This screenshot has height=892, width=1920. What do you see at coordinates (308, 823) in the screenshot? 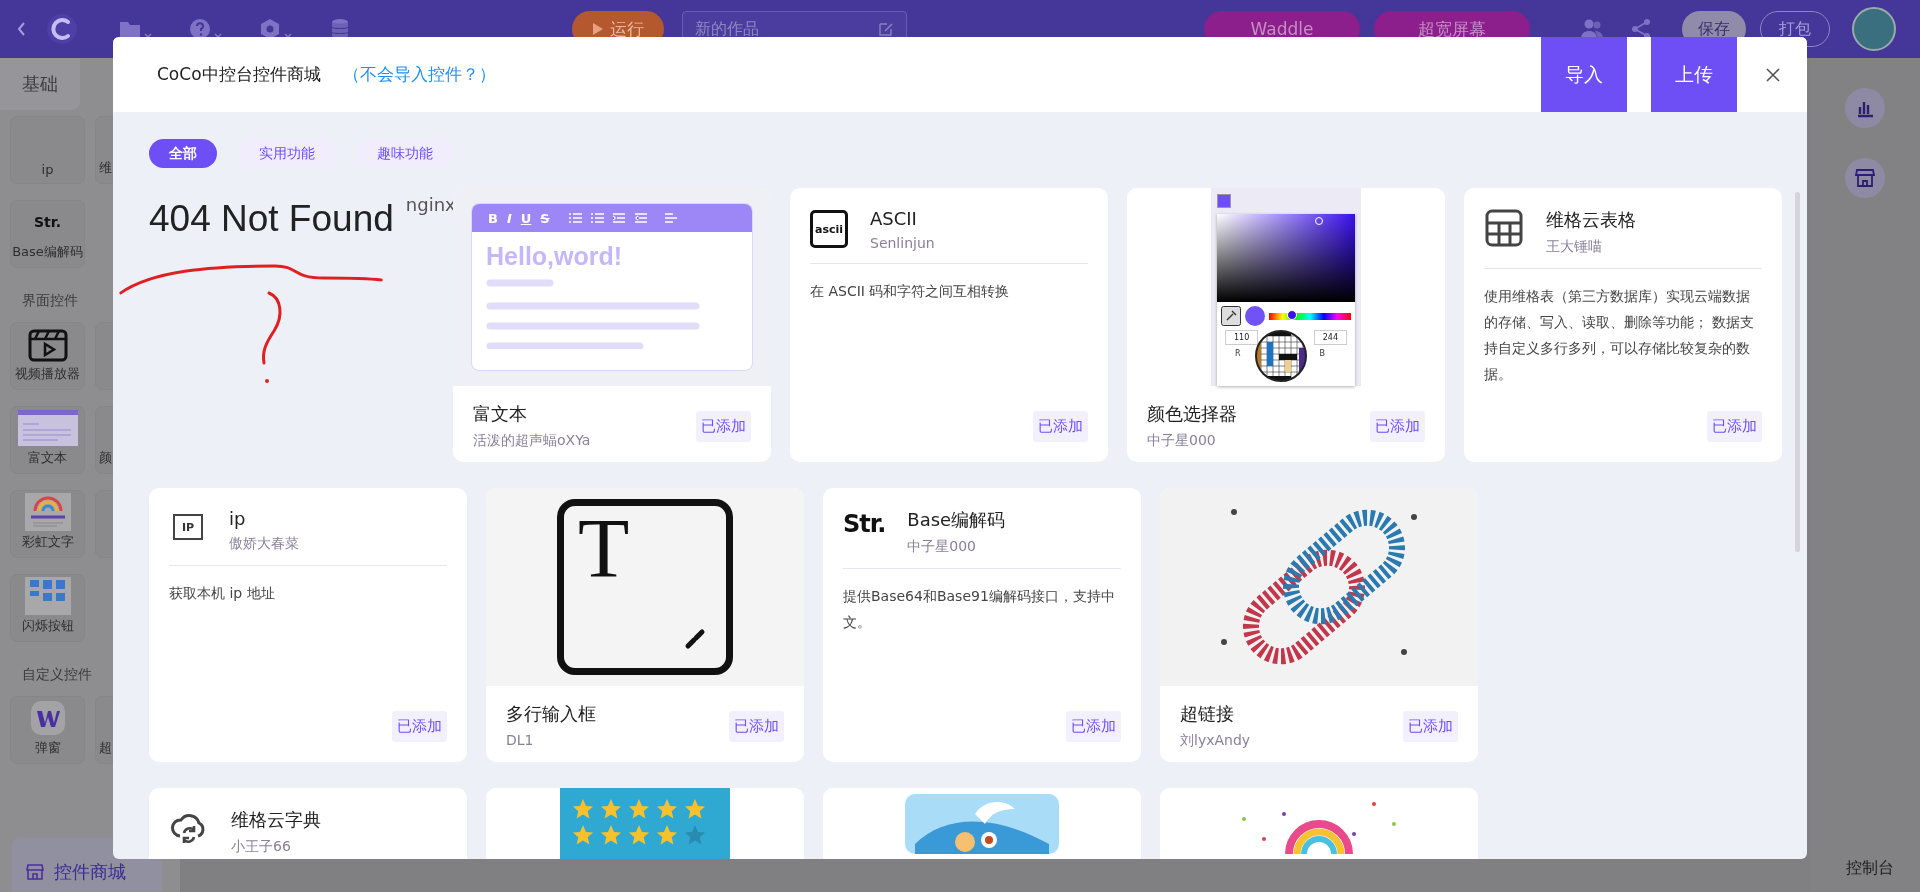
I see `widget-card: 维格云字典 小王子66` at bounding box center [308, 823].